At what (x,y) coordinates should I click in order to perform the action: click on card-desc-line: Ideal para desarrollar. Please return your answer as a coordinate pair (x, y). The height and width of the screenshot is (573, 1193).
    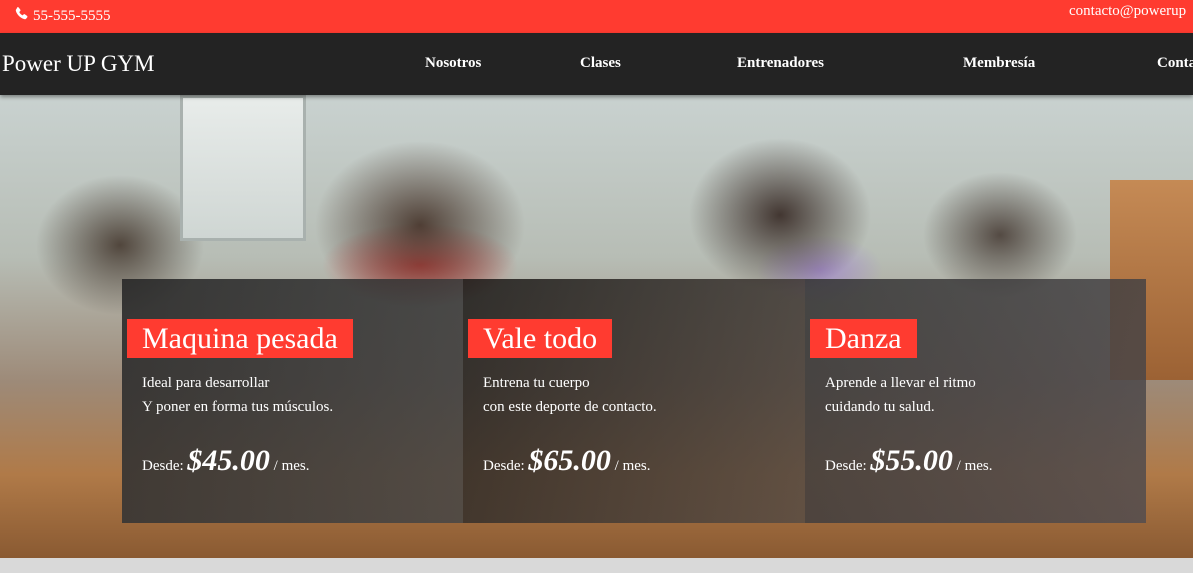
    Looking at the image, I should click on (206, 383).